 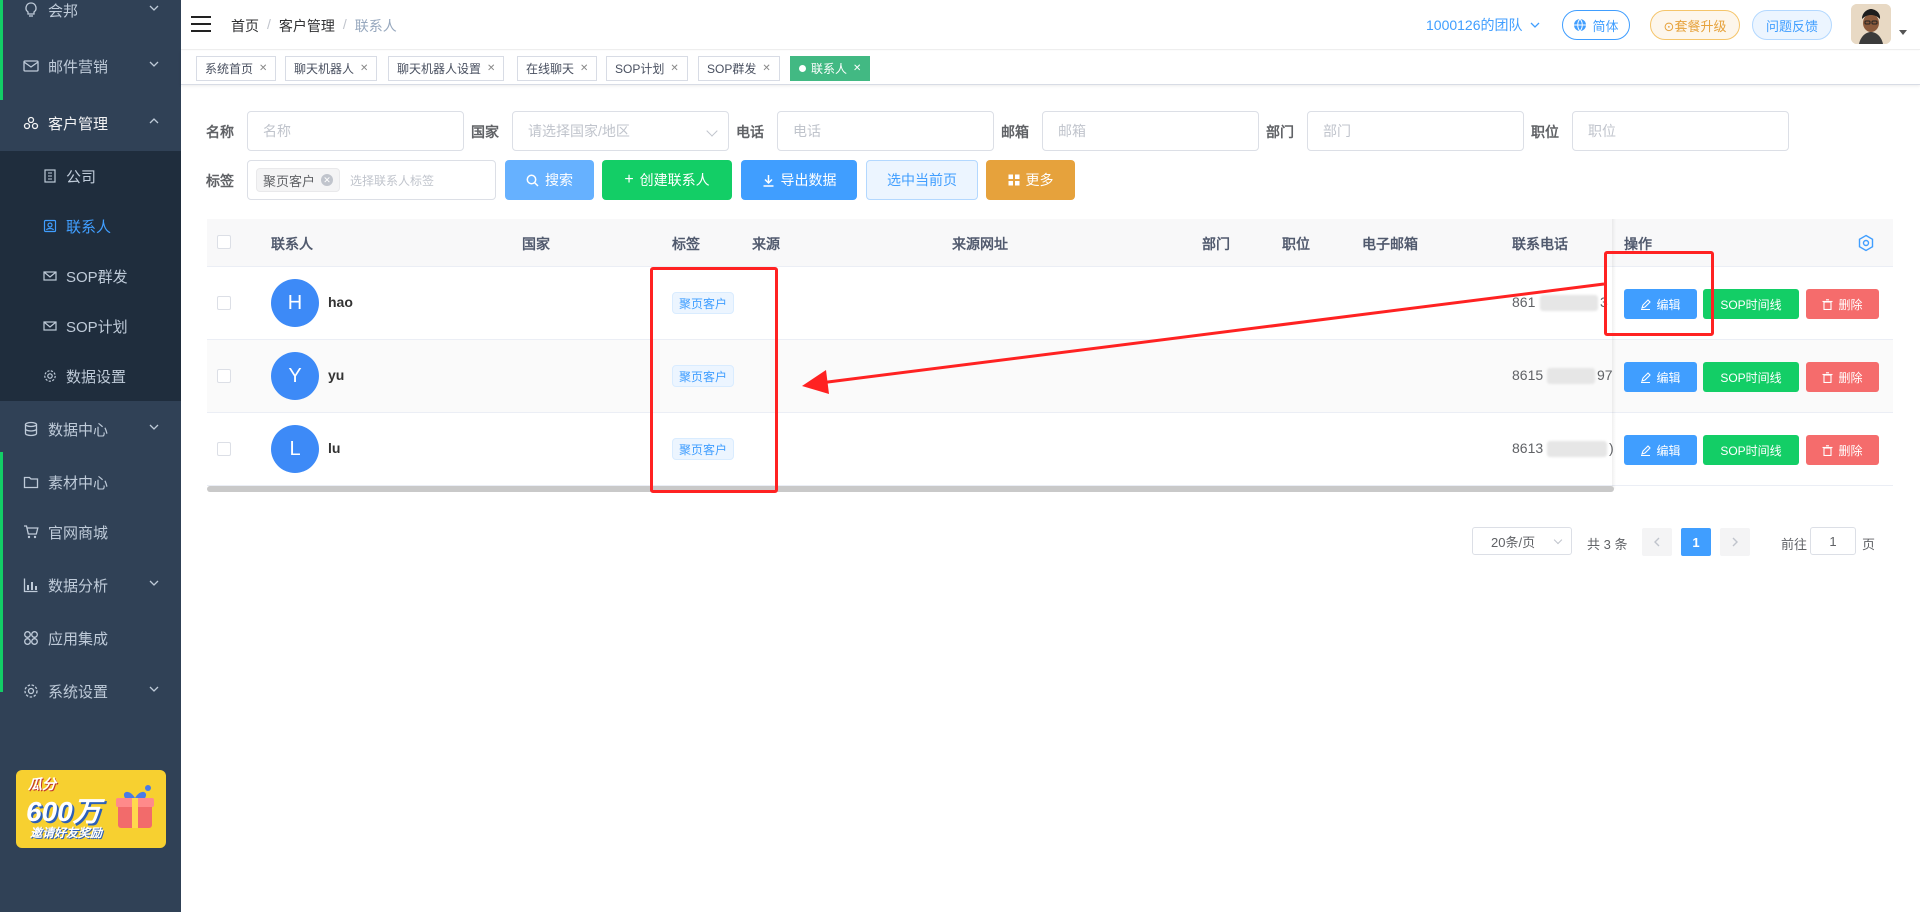 What do you see at coordinates (1735, 542) in the screenshot?
I see `next-page-button` at bounding box center [1735, 542].